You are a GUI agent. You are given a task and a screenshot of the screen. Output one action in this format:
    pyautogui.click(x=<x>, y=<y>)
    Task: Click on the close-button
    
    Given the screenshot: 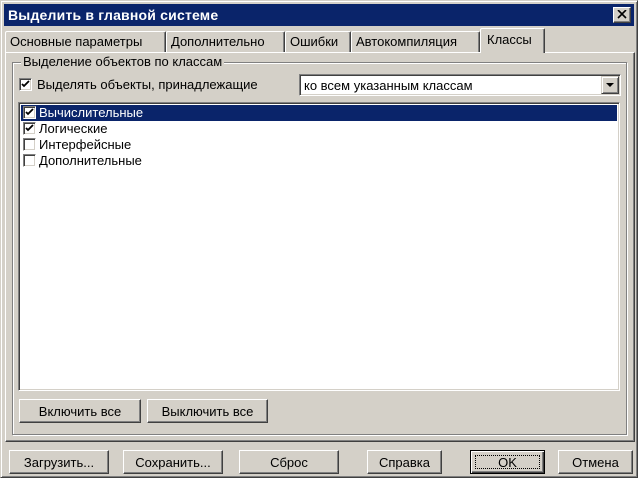 What is the action you would take?
    pyautogui.click(x=622, y=15)
    